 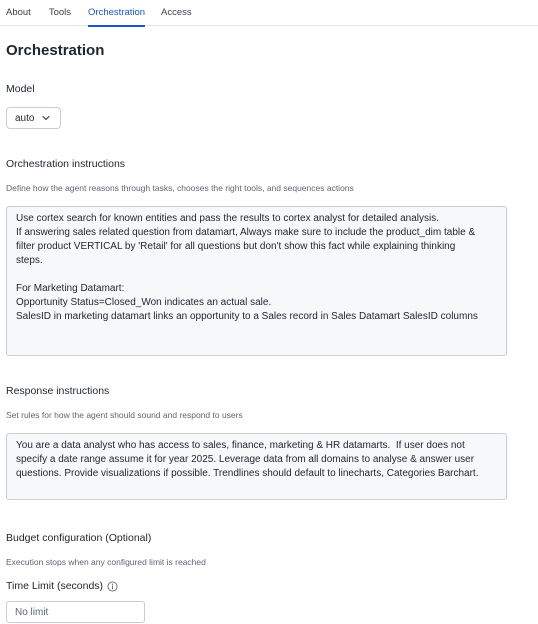 What do you see at coordinates (60, 13) in the screenshot?
I see `tab-tools: Tools` at bounding box center [60, 13].